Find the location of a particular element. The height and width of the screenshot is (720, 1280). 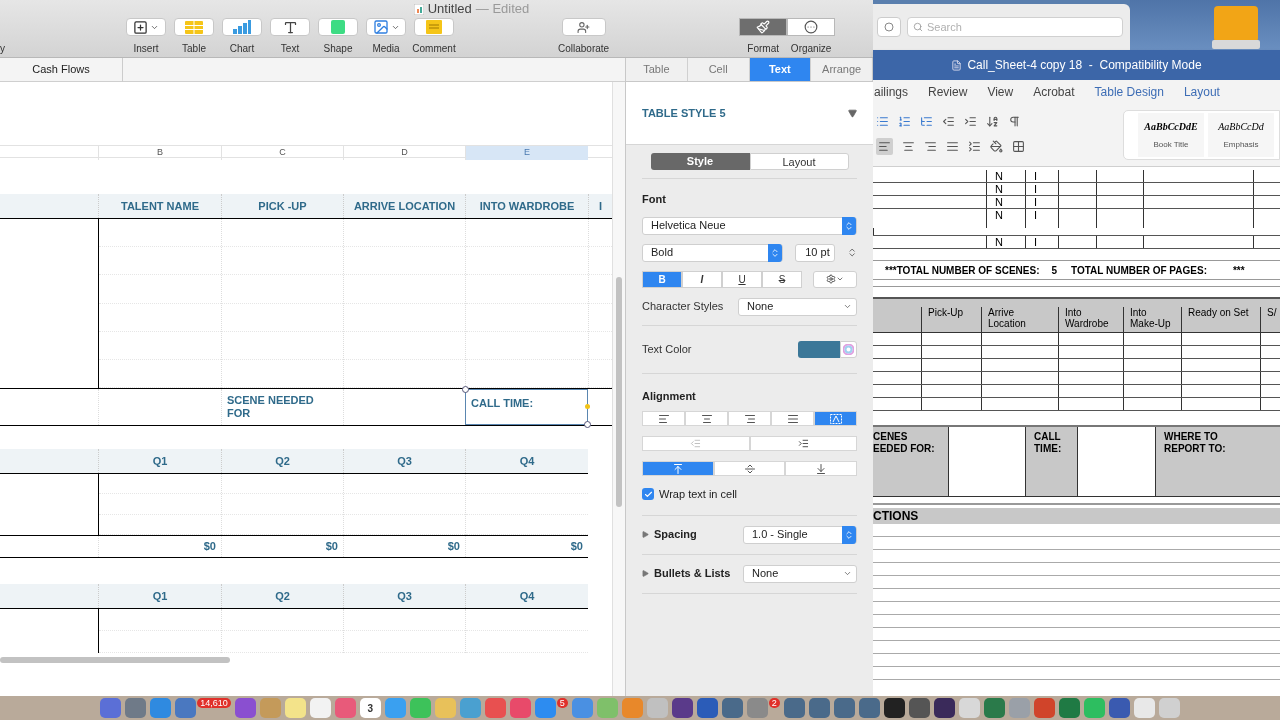

table-cell-text: SCENE NEEDED FOR is located at coordinates (271, 407).